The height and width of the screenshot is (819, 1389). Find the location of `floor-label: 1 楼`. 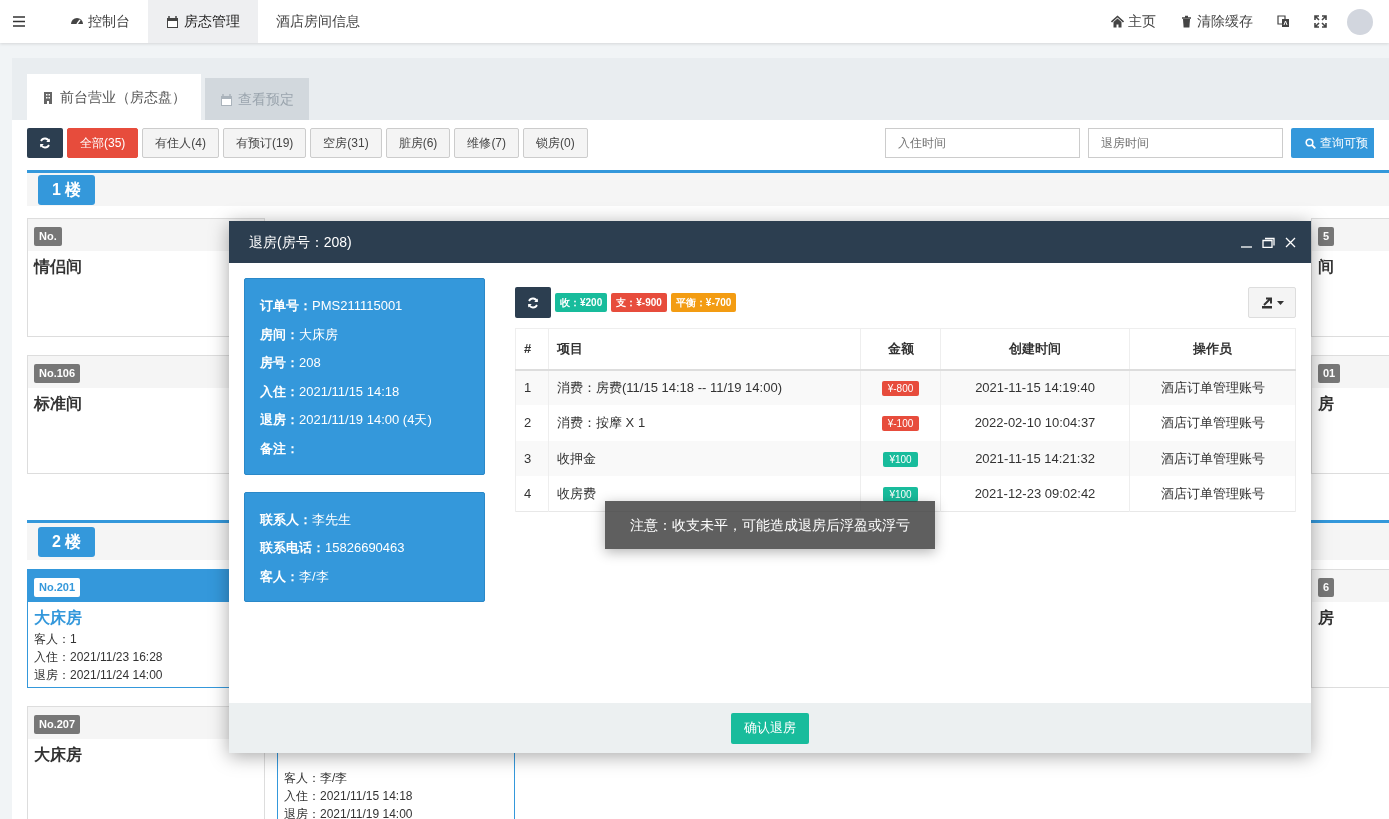

floor-label: 1 楼 is located at coordinates (67, 189).